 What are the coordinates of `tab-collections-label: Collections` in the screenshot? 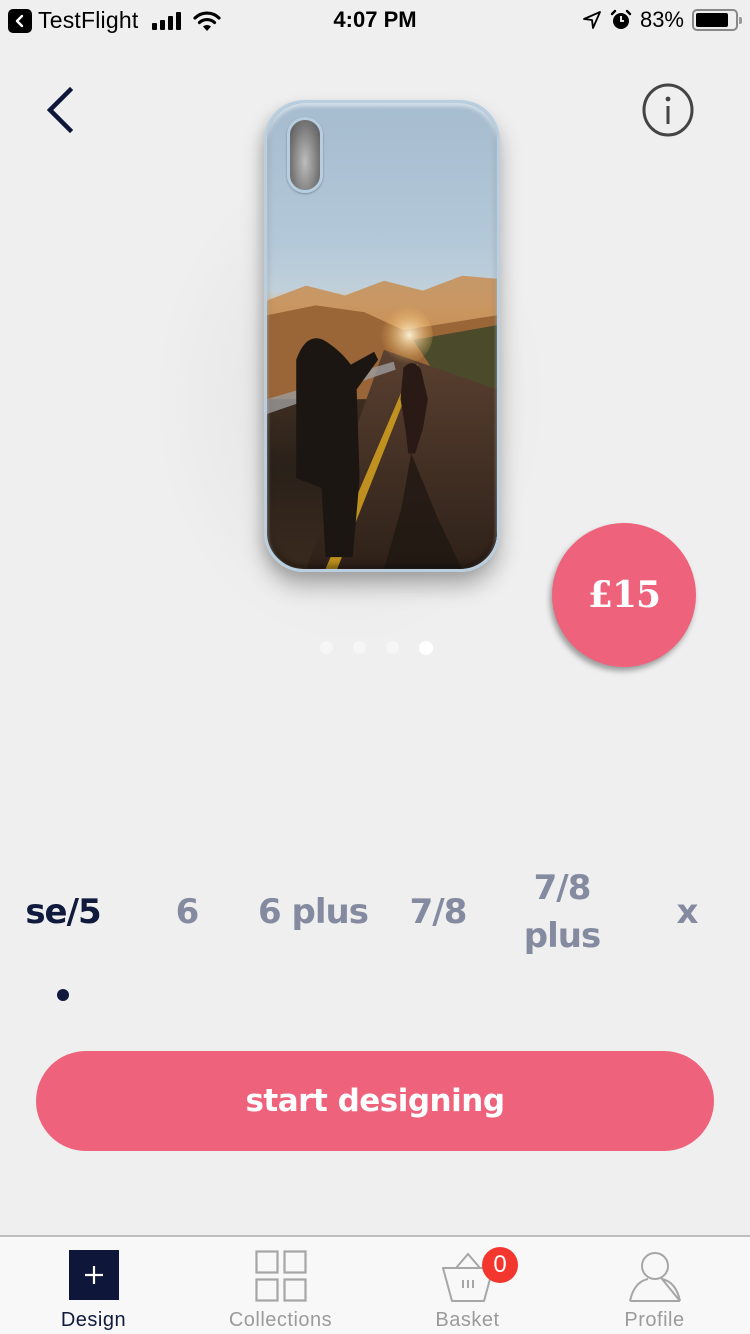 It's located at (280, 1320).